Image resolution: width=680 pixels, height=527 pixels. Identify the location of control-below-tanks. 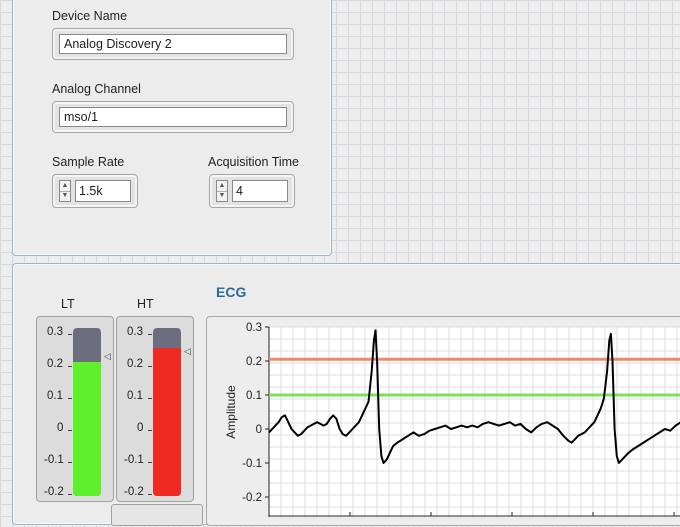
(157, 515).